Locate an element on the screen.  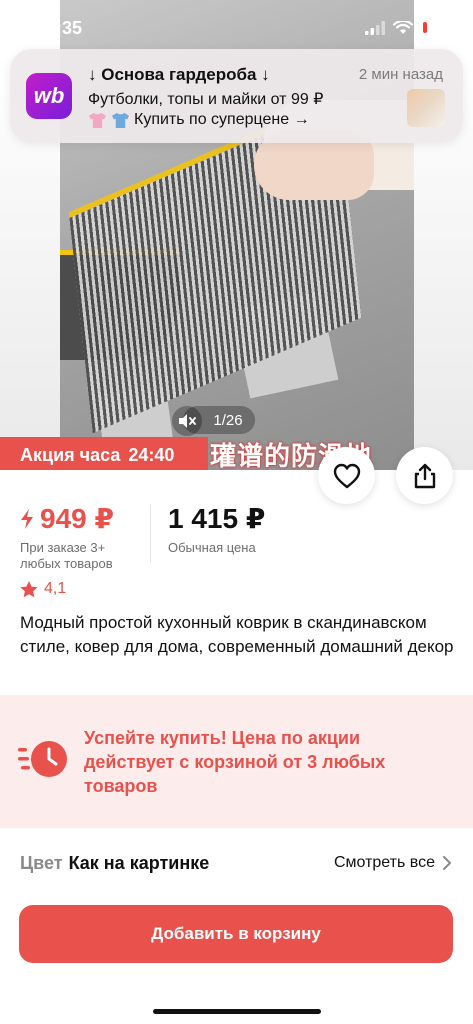
see-all-link: Смотреть все is located at coordinates (392, 863).